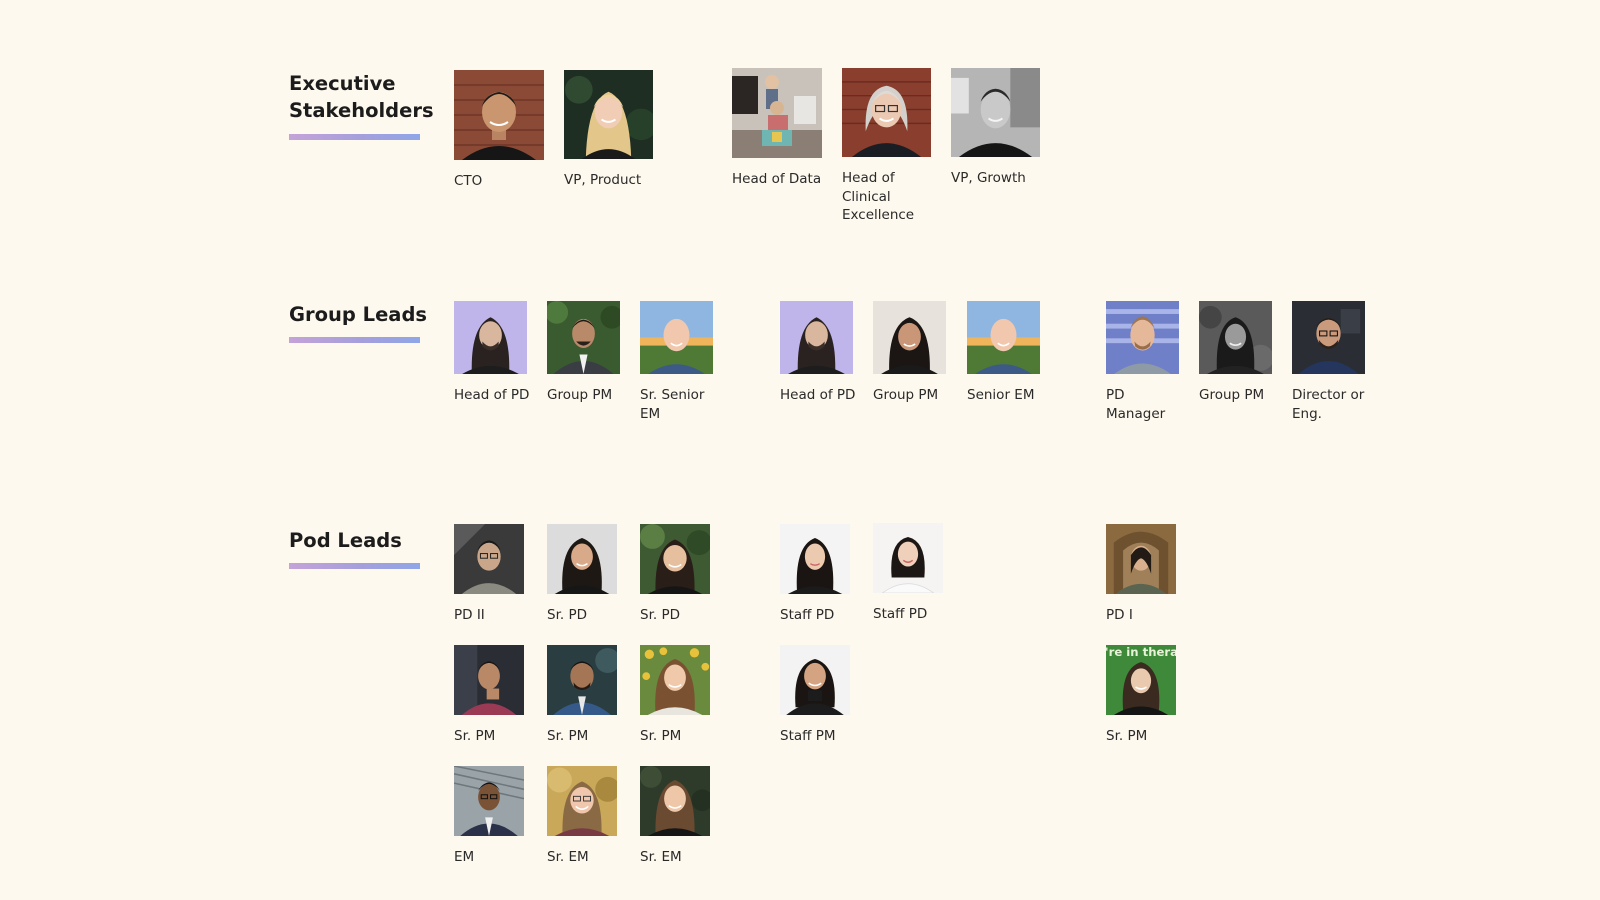 The width and height of the screenshot is (1600, 900). I want to click on role-label: Staff PM, so click(808, 736).